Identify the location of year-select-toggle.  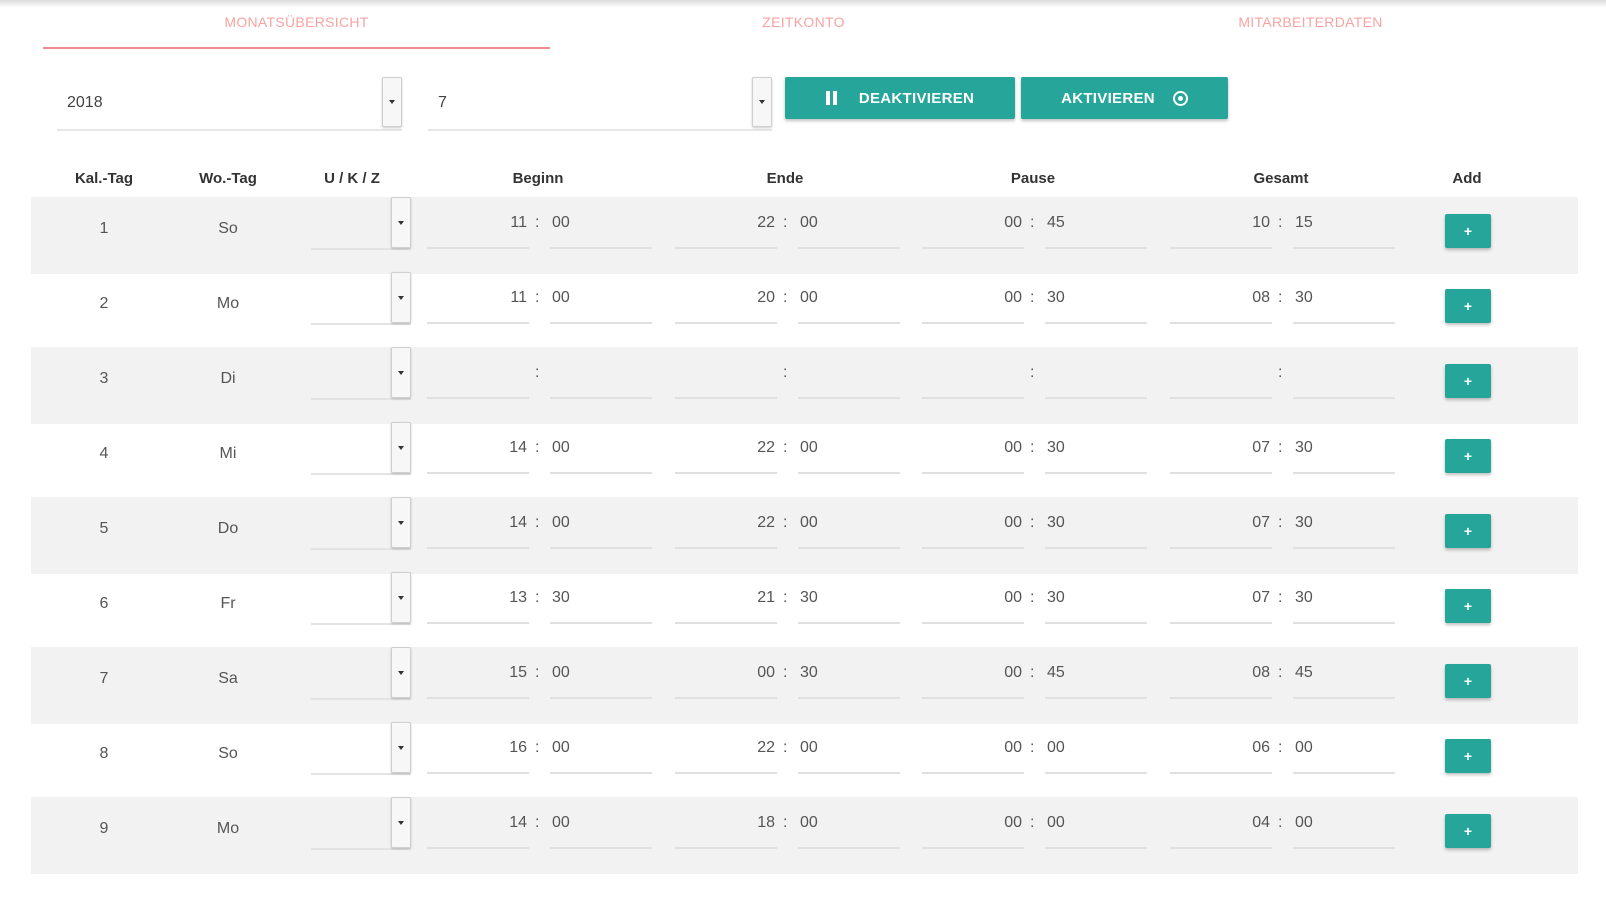
(392, 102).